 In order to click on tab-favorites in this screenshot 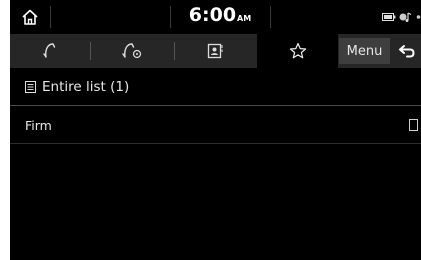, I will do `click(297, 51)`.